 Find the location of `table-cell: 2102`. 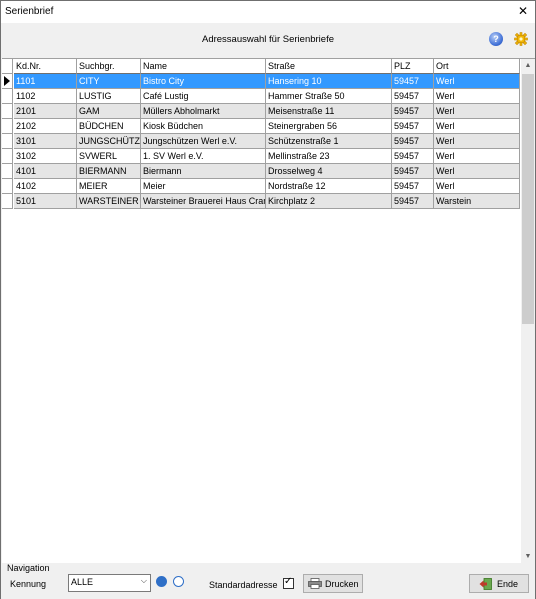

table-cell: 2102 is located at coordinates (45, 126).